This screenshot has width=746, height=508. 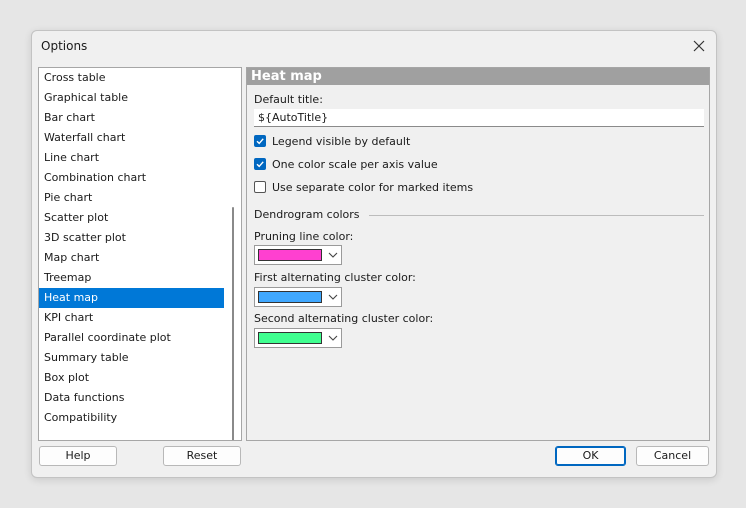 I want to click on color-scale-per-axis-checkbox: One color scale per axis value, so click(x=346, y=164).